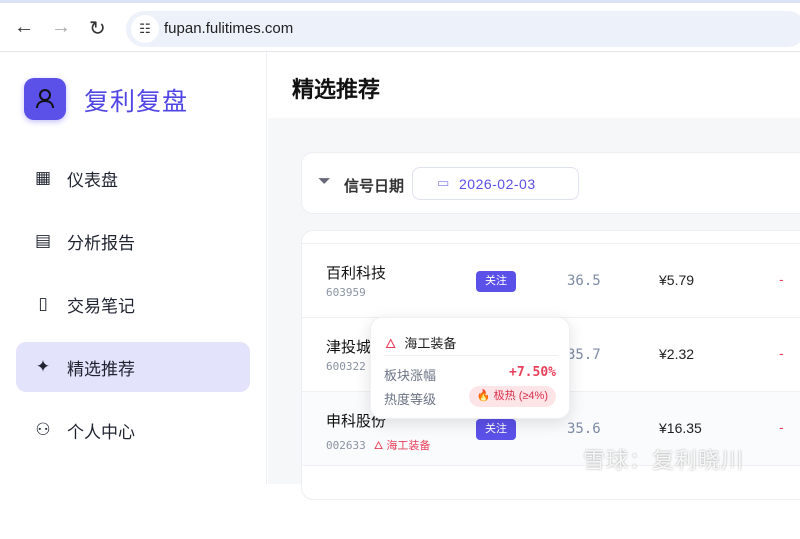 This screenshot has width=800, height=539. I want to click on brand-name: 复利复盘, so click(136, 102).